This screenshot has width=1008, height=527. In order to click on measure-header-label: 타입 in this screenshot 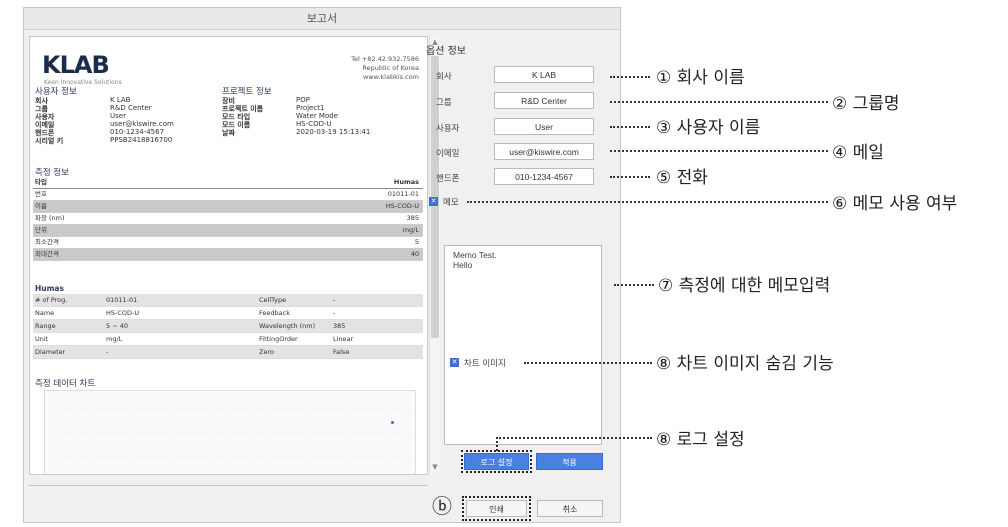, I will do `click(41, 182)`.